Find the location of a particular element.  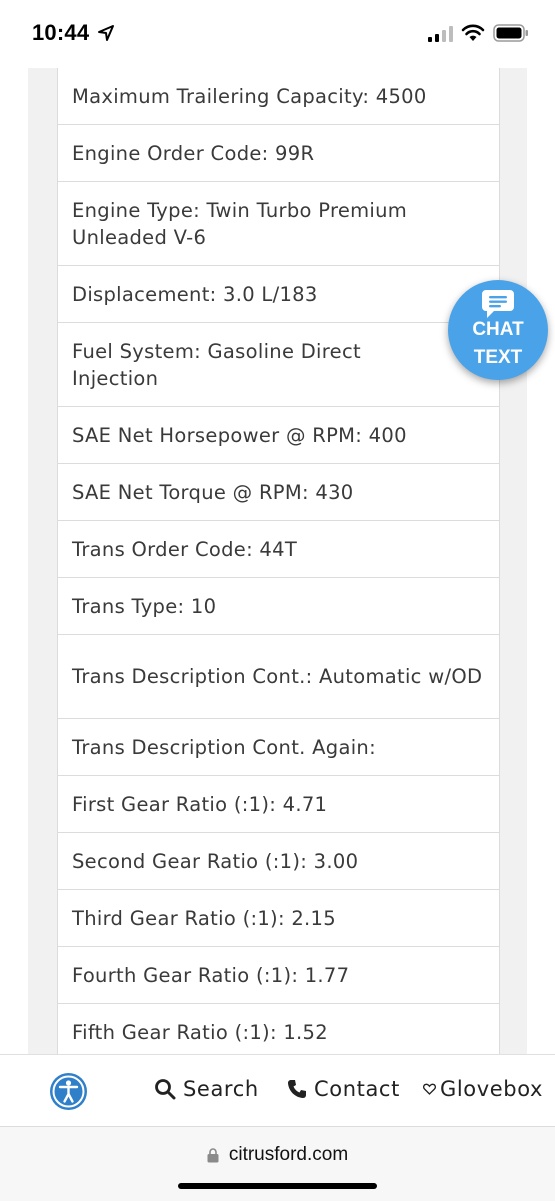

spec-row: Trans Description Cont. Again: is located at coordinates (278, 747).